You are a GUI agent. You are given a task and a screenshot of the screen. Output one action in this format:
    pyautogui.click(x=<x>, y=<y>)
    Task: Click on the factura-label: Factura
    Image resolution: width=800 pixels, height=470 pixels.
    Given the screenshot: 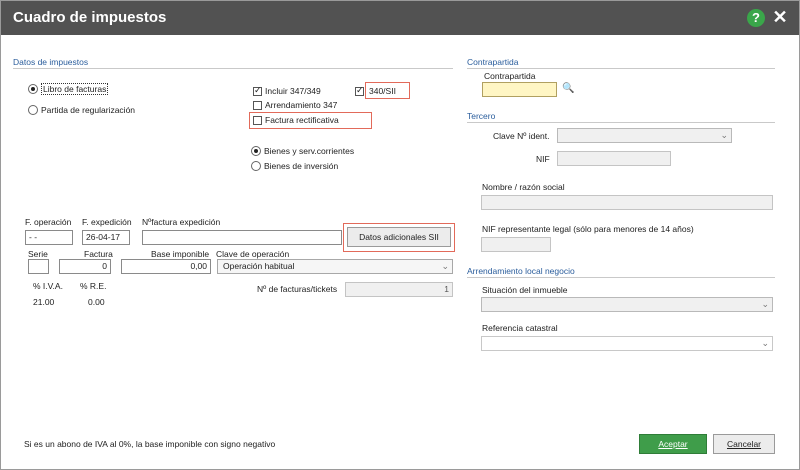 What is the action you would take?
    pyautogui.click(x=98, y=254)
    